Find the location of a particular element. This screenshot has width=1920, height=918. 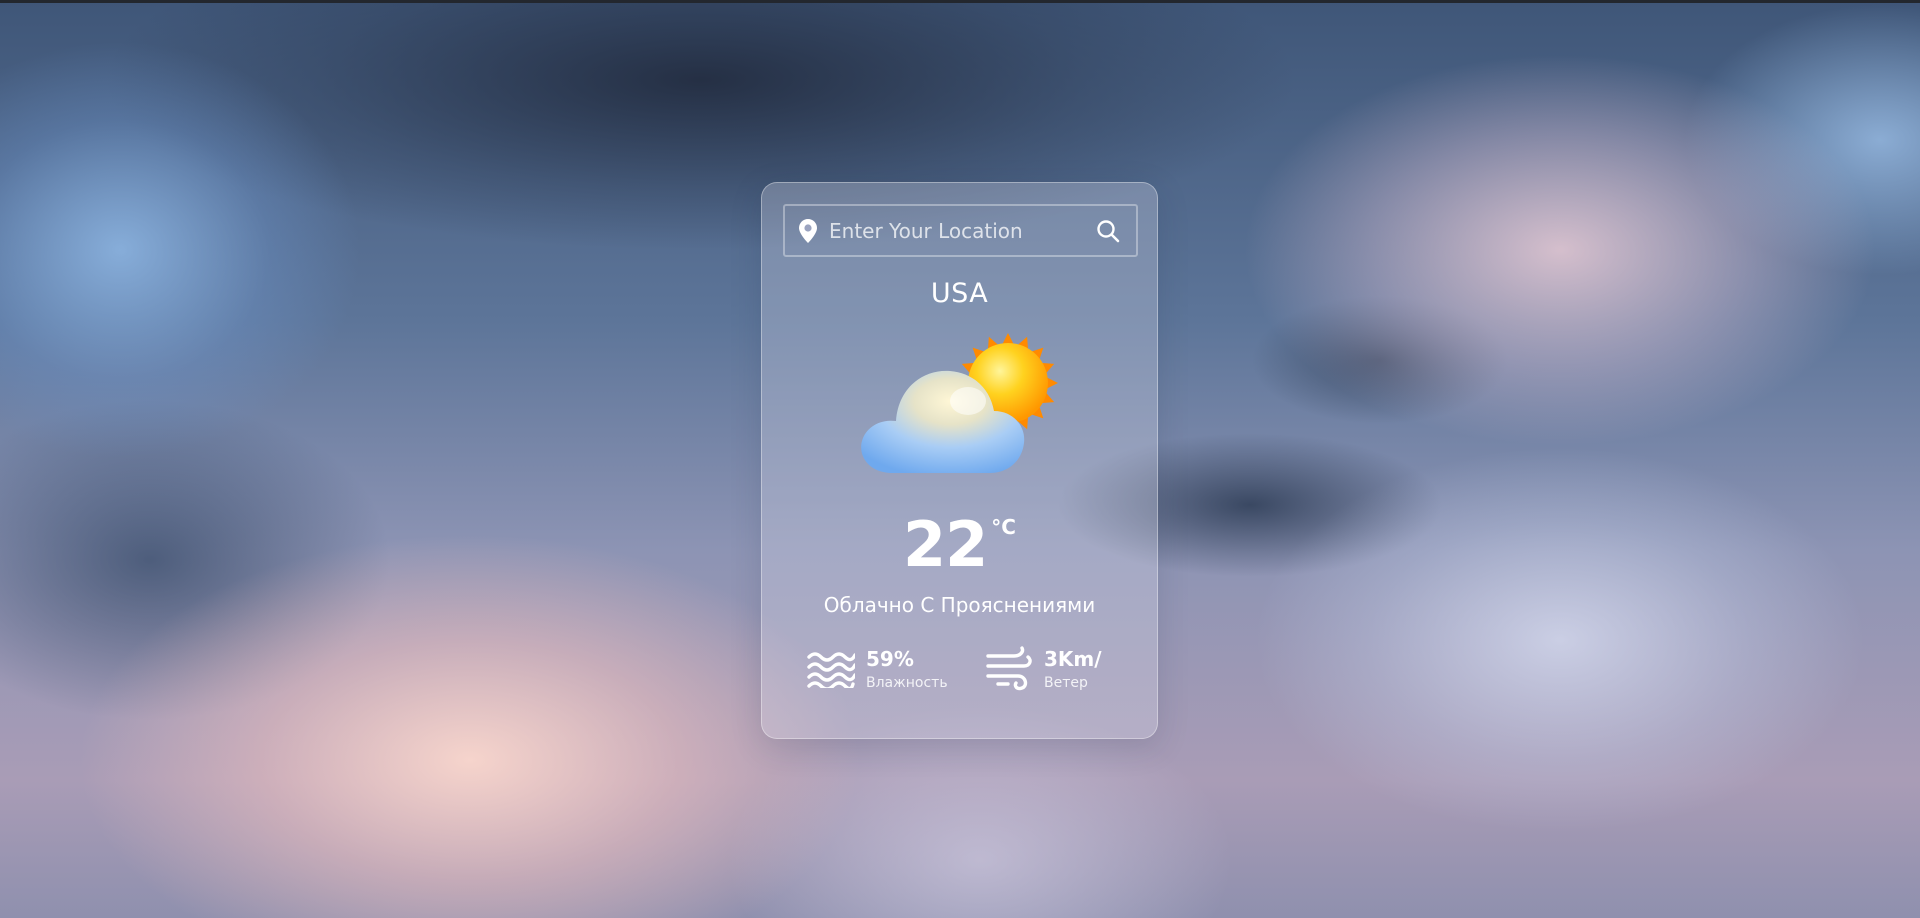

weather-card: USA is located at coordinates (959, 460).